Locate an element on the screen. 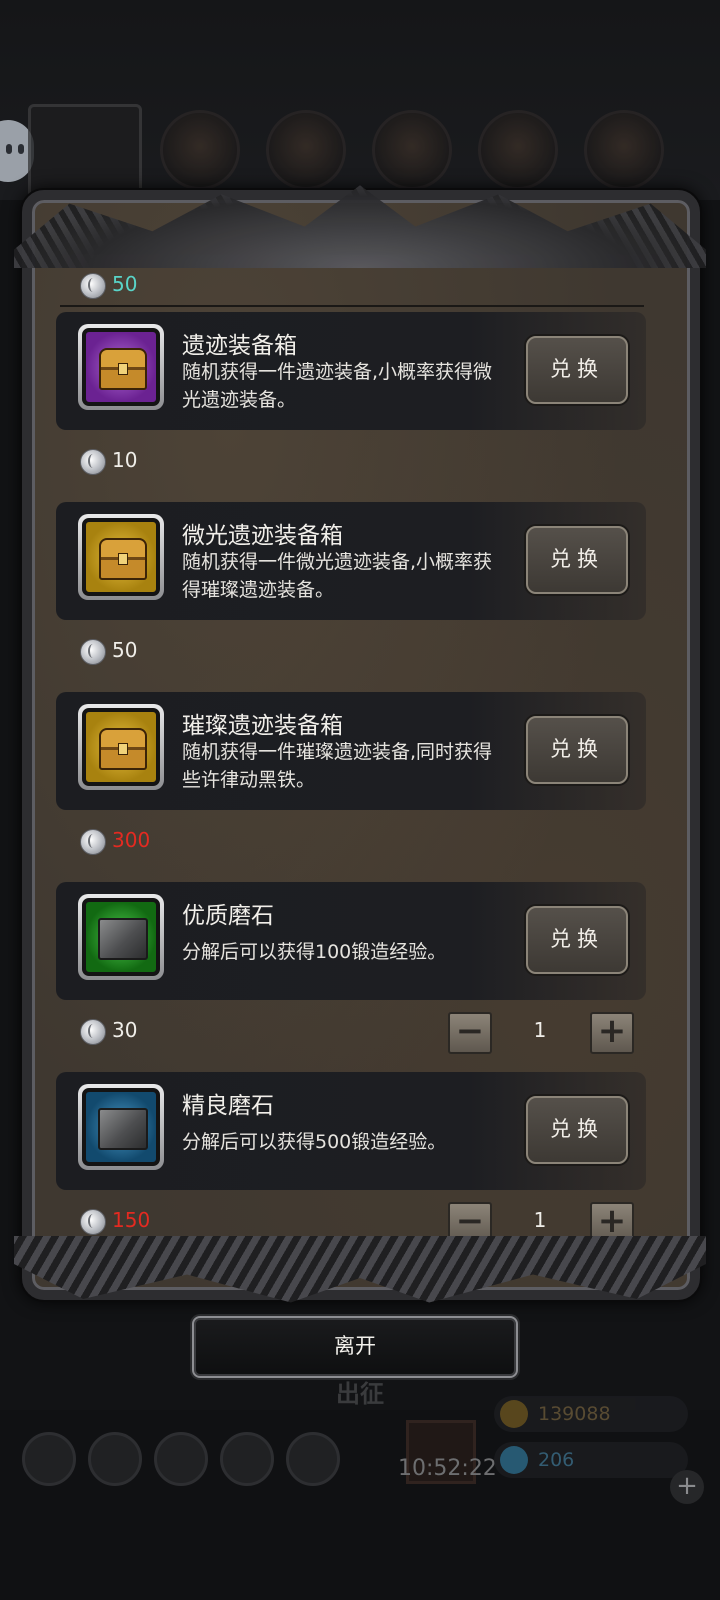 The width and height of the screenshot is (720, 1600). item-description: 分解后可以获得100锻造经验。 is located at coordinates (314, 952).